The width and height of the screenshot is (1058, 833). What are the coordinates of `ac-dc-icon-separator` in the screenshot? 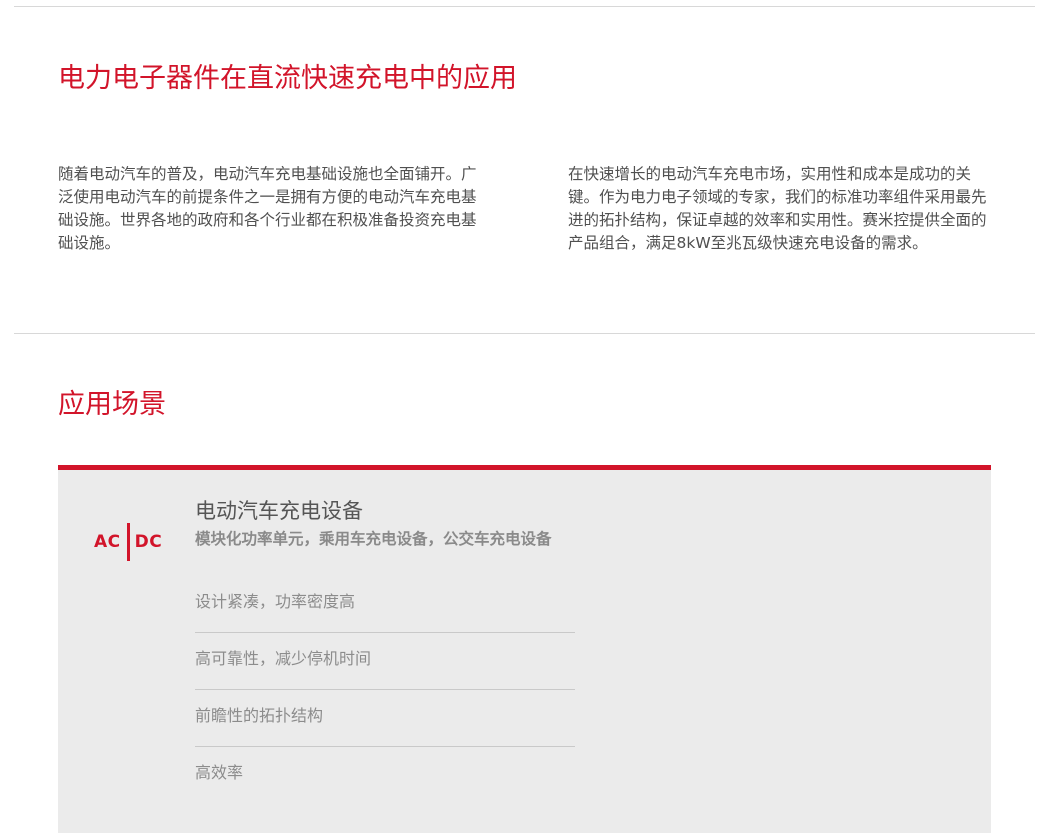 It's located at (128, 542).